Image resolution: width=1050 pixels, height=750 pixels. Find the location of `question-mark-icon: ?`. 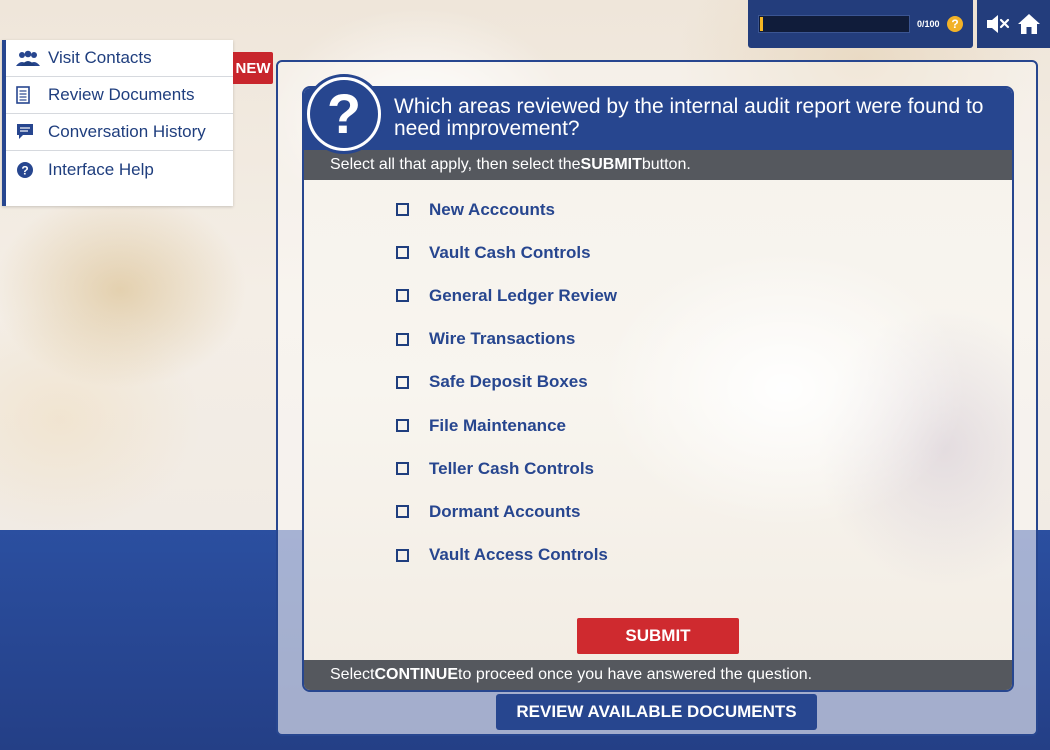

question-mark-icon: ? is located at coordinates (344, 114).